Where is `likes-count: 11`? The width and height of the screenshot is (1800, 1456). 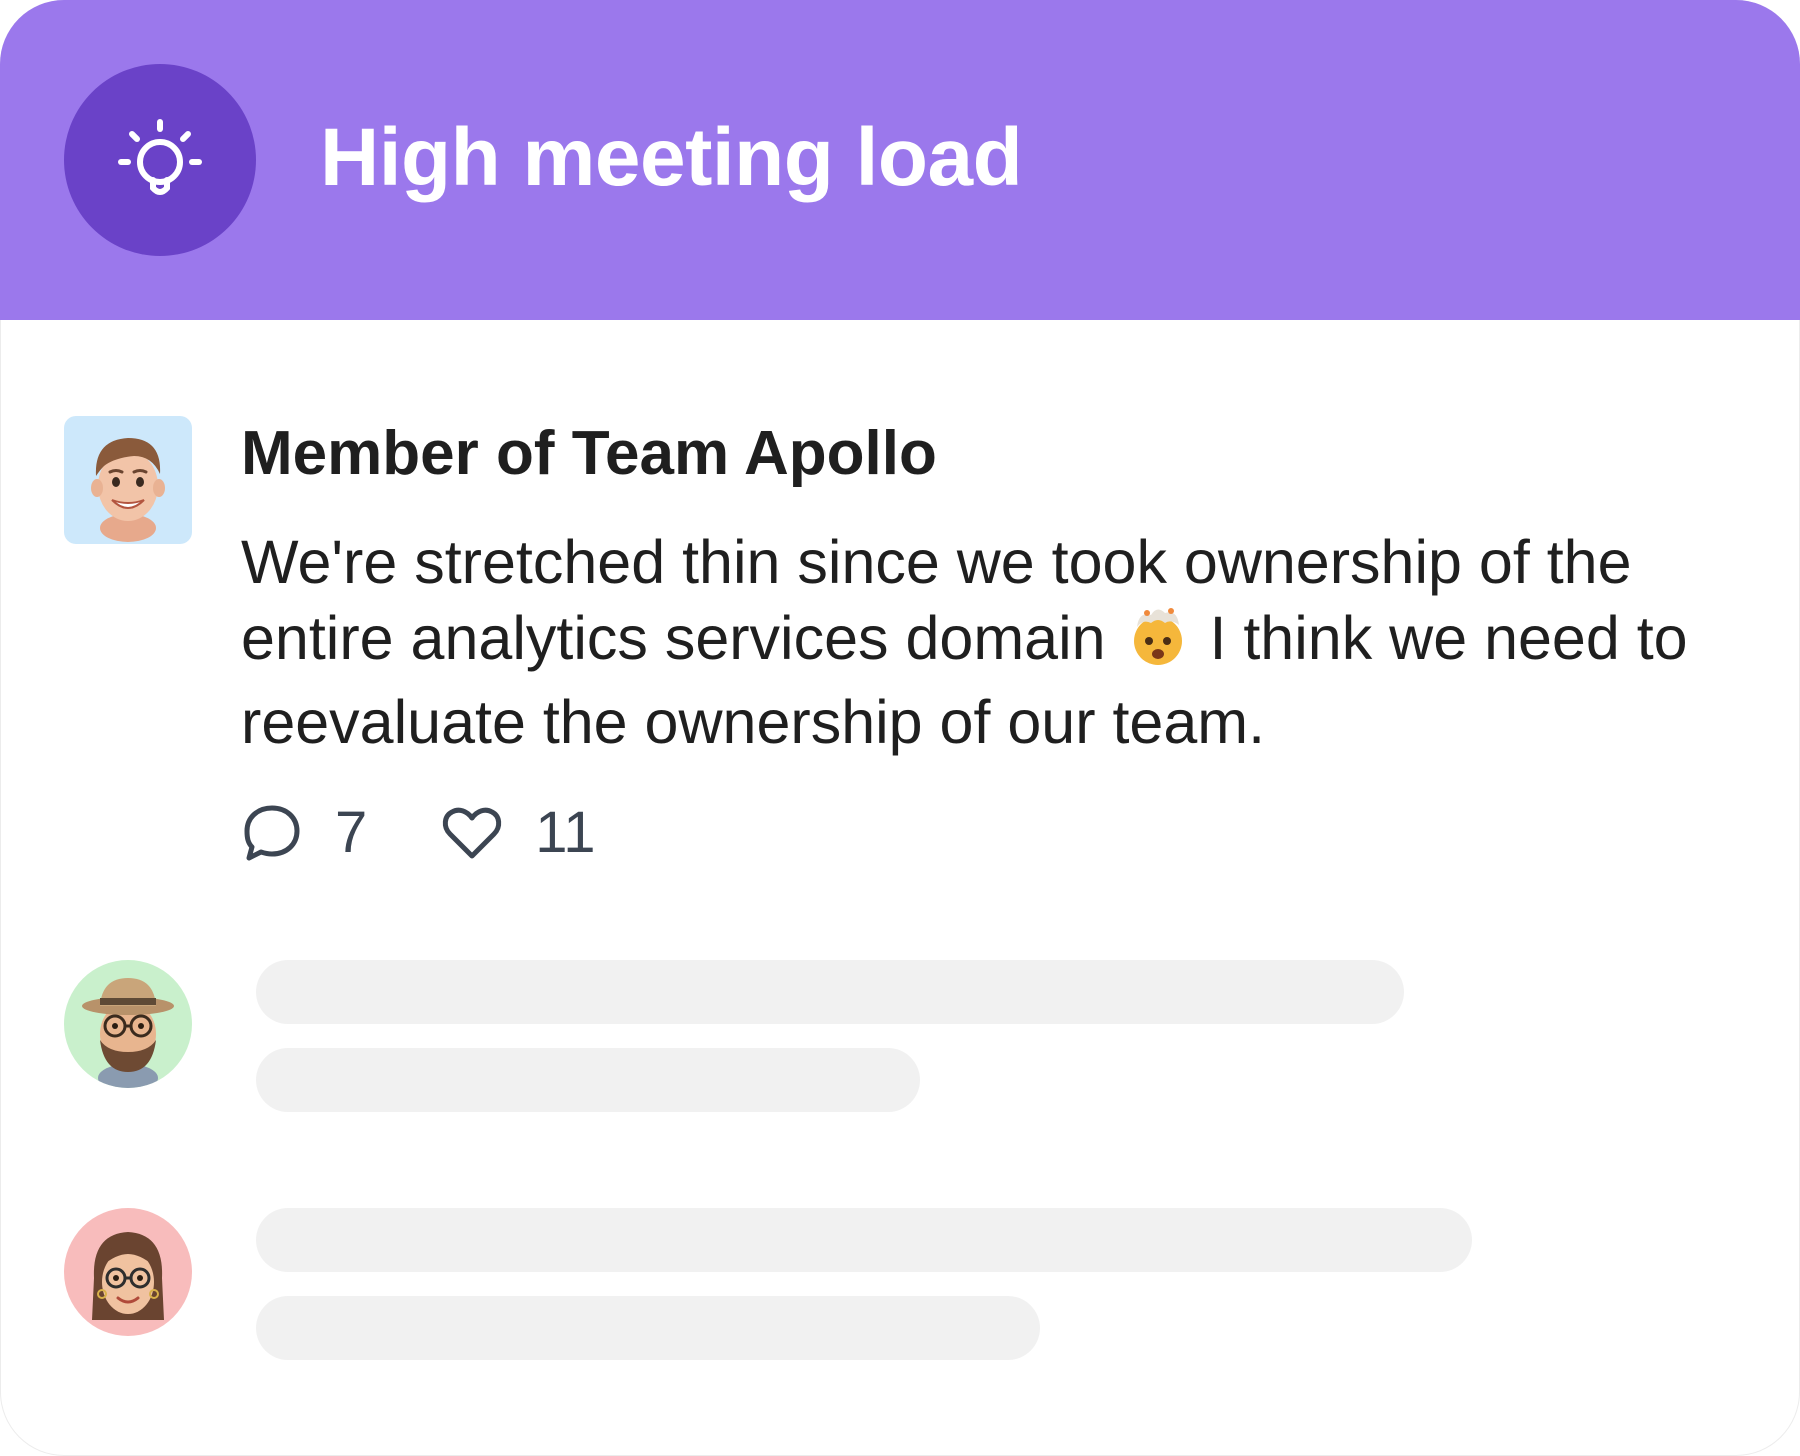
likes-count: 11 is located at coordinates (565, 832).